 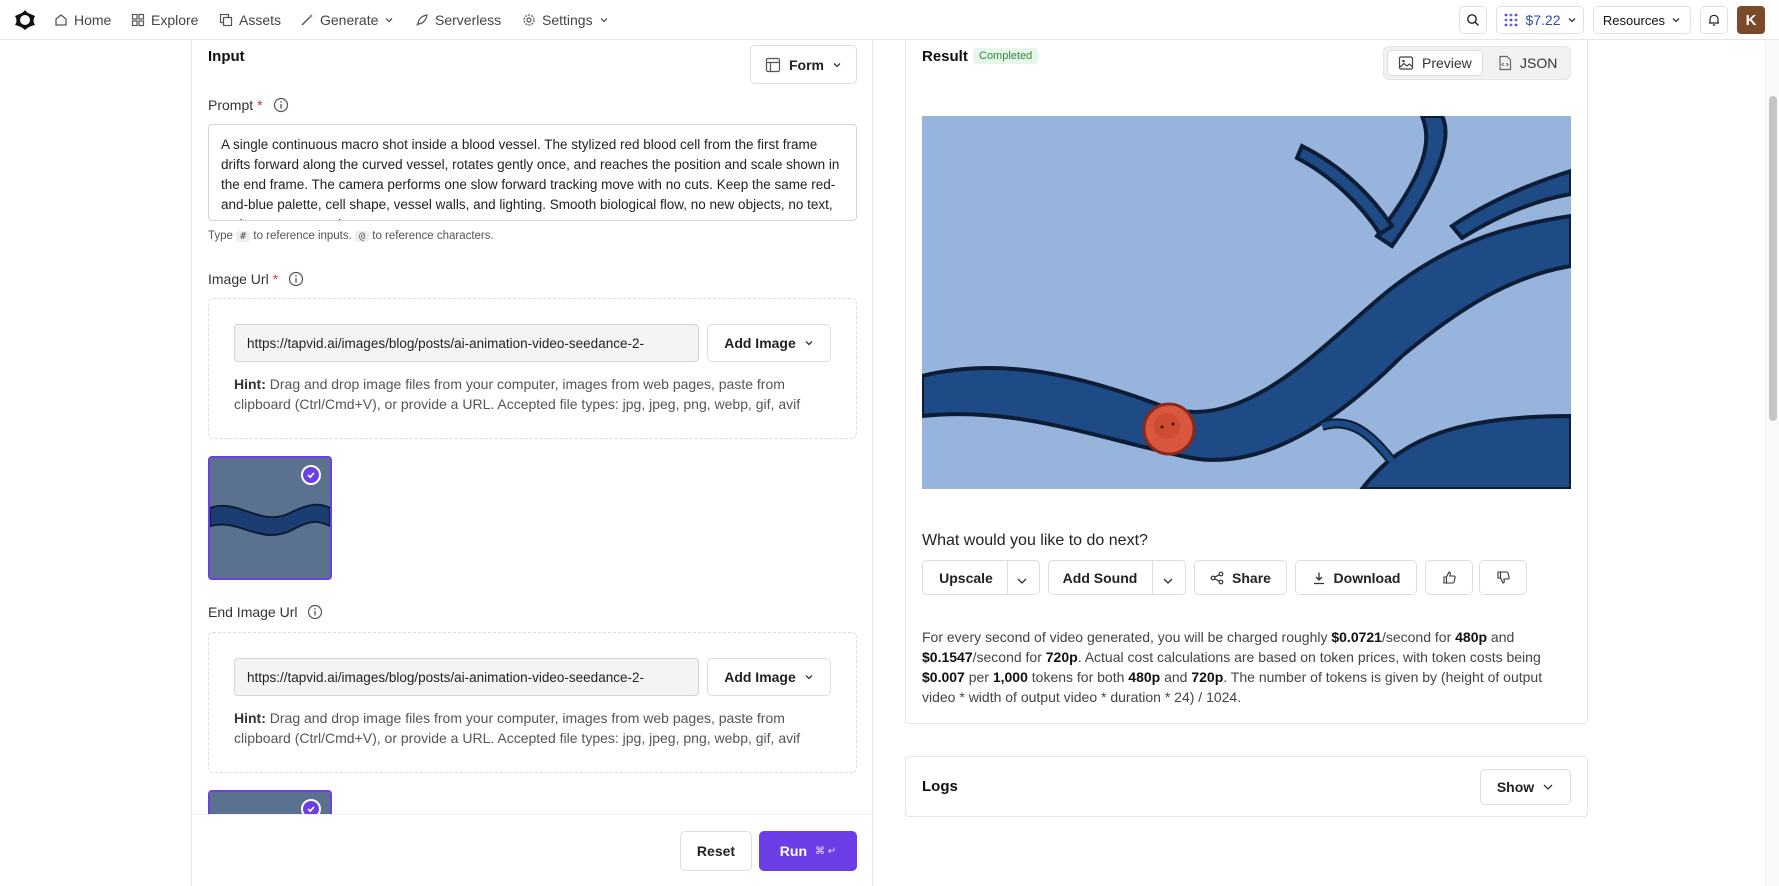 What do you see at coordinates (1009, 657) in the screenshot?
I see `pricing-text: /second for` at bounding box center [1009, 657].